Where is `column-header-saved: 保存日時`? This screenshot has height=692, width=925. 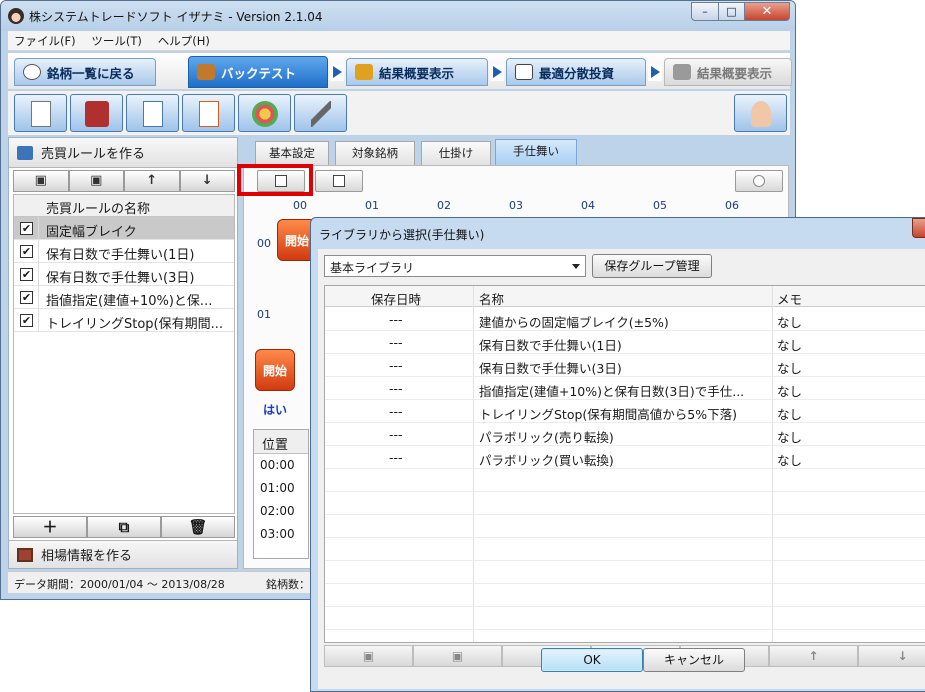
column-header-saved: 保存日時 is located at coordinates (396, 298).